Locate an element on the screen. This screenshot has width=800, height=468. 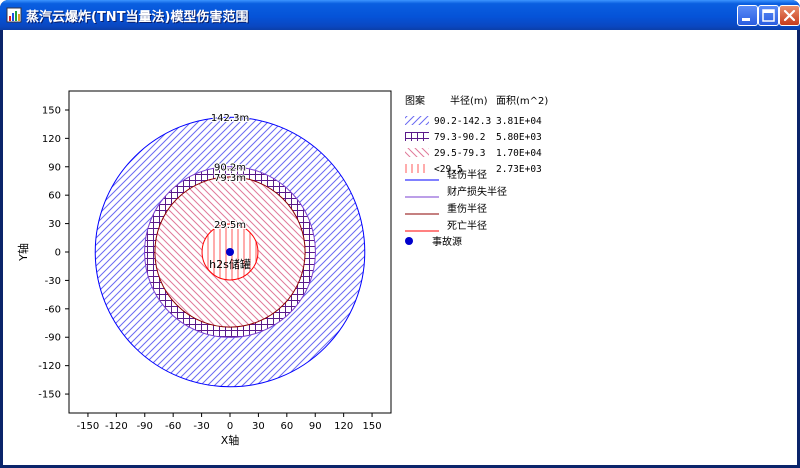
legend-range-0: 90.2-142.3 is located at coordinates (462, 121).